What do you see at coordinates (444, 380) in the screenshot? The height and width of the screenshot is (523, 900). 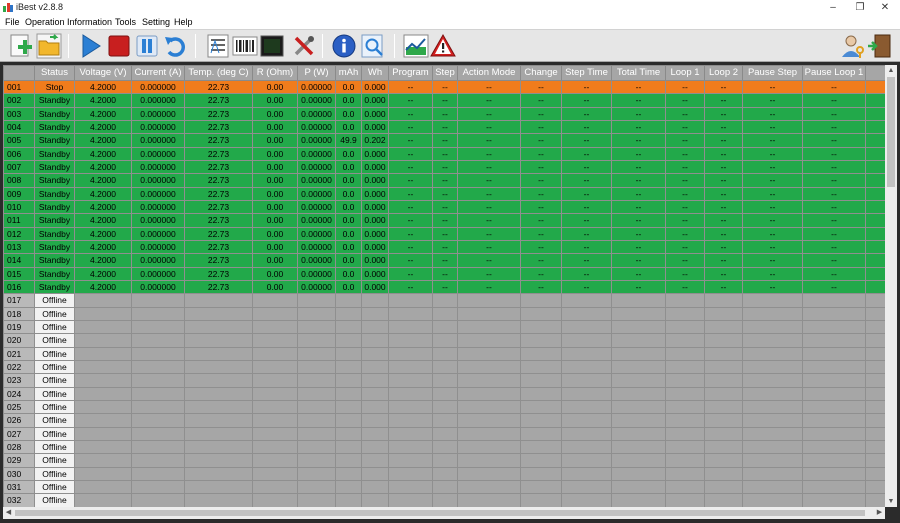 I see `channel-row: 023 Offline` at bounding box center [444, 380].